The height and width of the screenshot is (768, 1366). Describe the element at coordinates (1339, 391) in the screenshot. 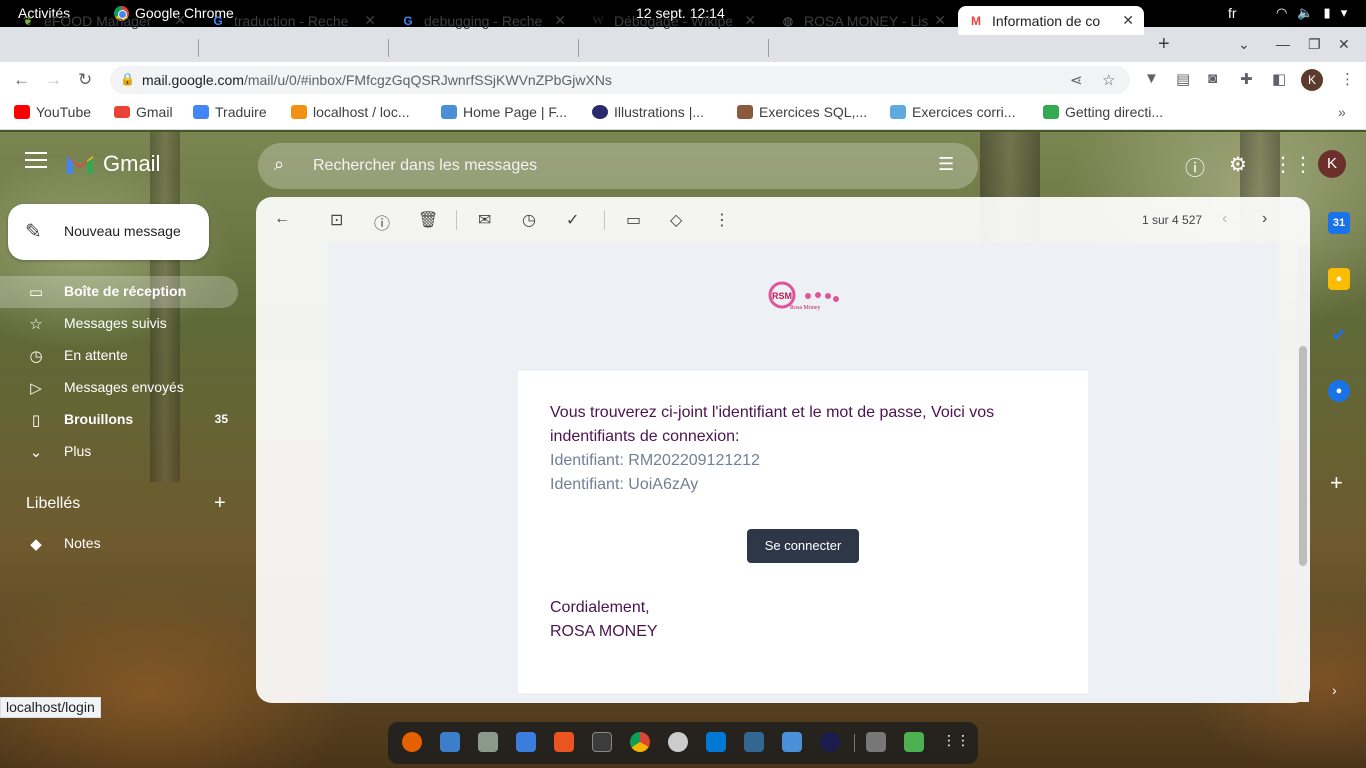

I see `contacts-icon: ●` at that location.